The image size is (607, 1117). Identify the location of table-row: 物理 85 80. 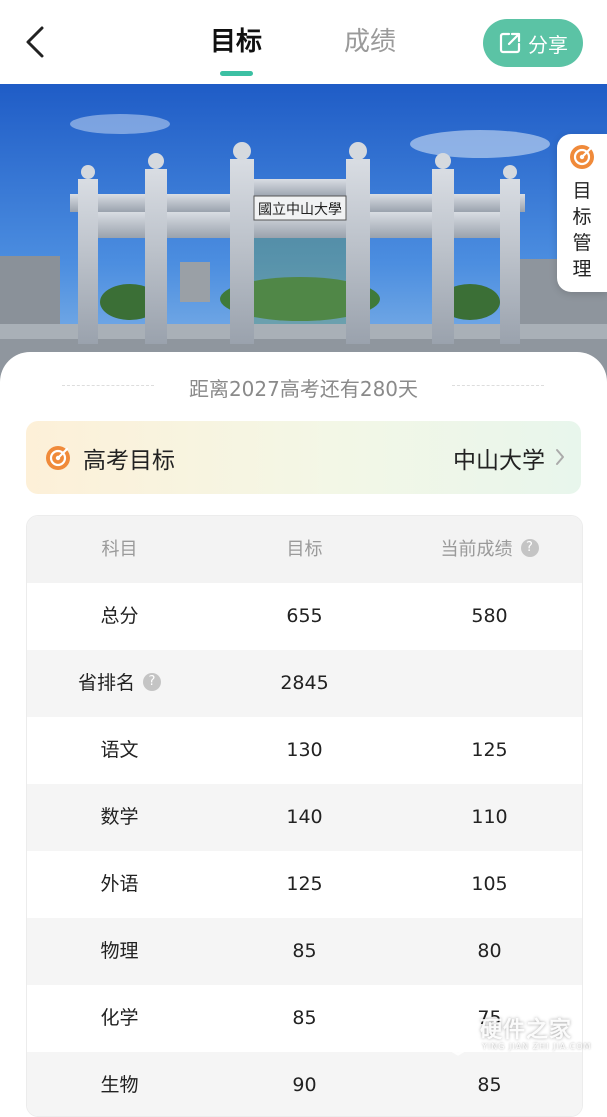
(304, 951).